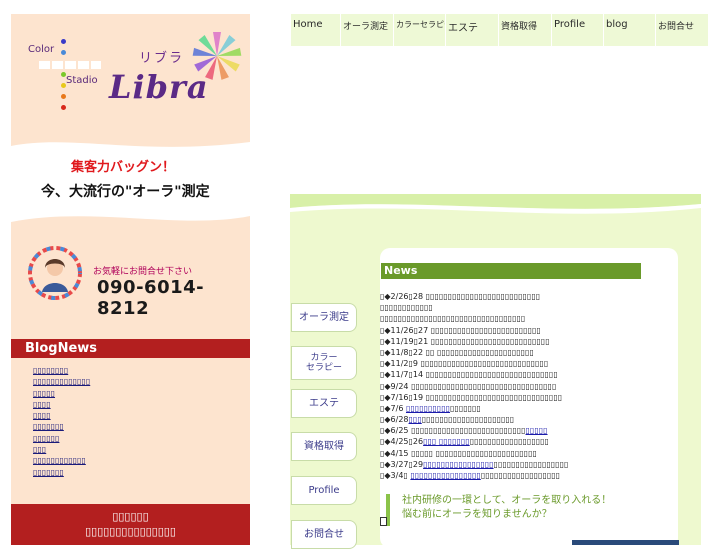  I want to click on side-nav-qualification: 資格取得, so click(324, 446).